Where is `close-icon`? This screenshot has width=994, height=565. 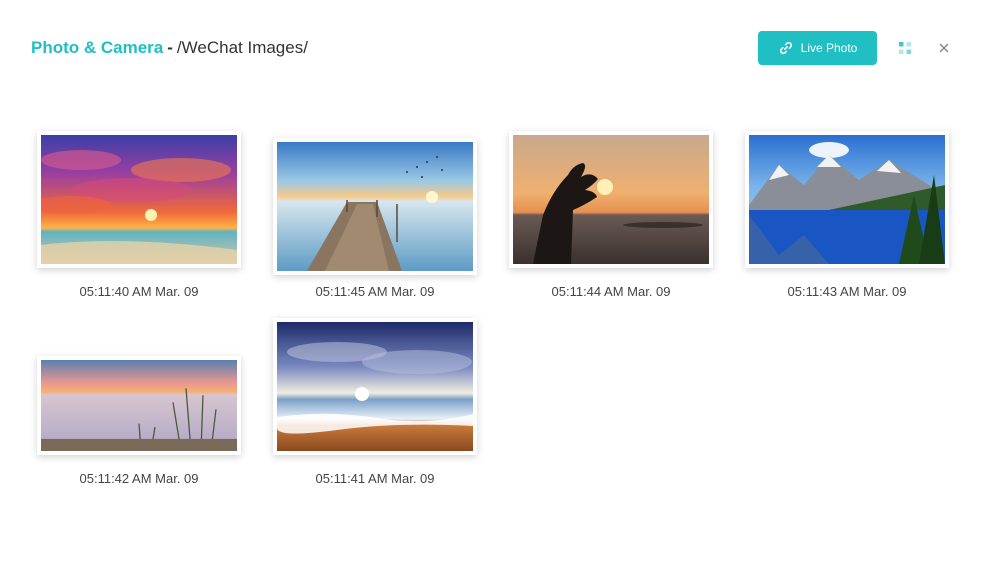
close-icon is located at coordinates (944, 48).